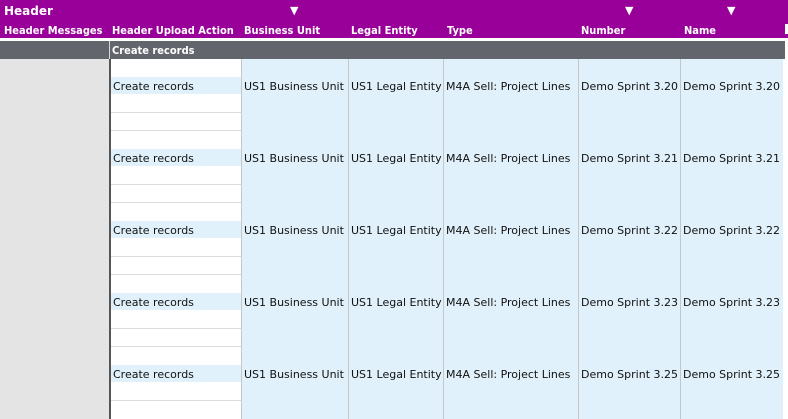  I want to click on name-value: Demo Sprint 3.20, so click(731, 86).